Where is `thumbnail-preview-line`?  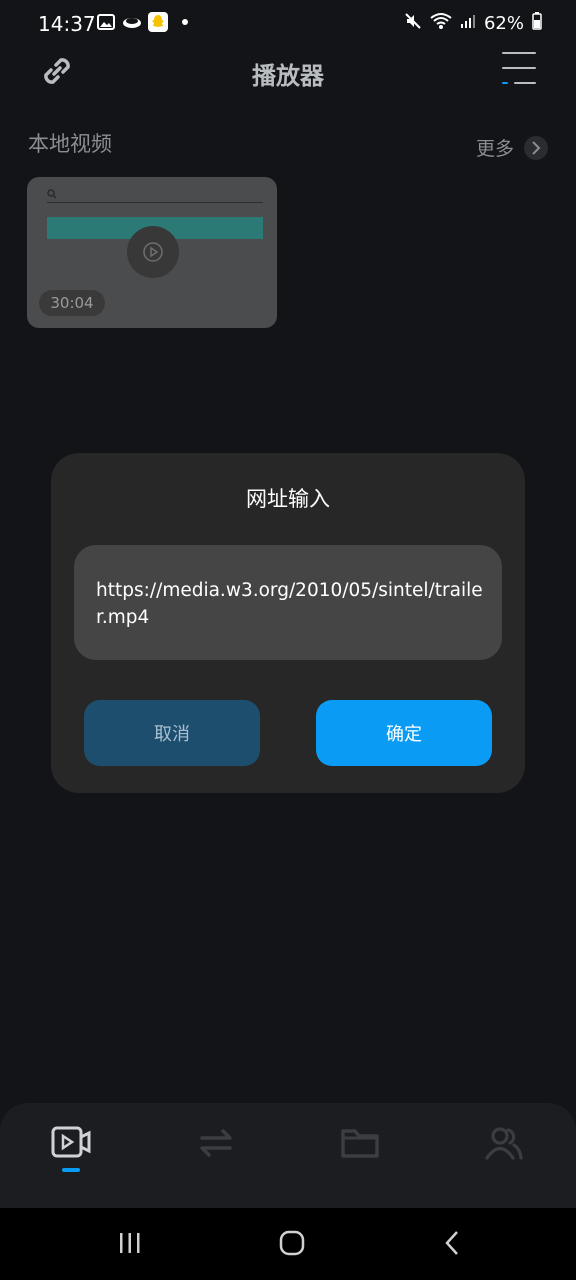
thumbnail-preview-line is located at coordinates (155, 202).